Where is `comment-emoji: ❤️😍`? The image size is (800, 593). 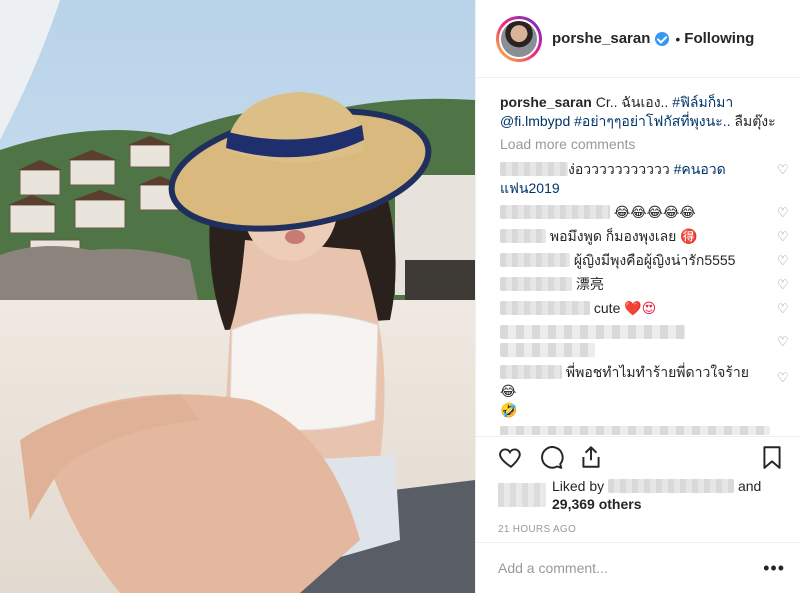
comment-emoji: ❤️😍 is located at coordinates (640, 308).